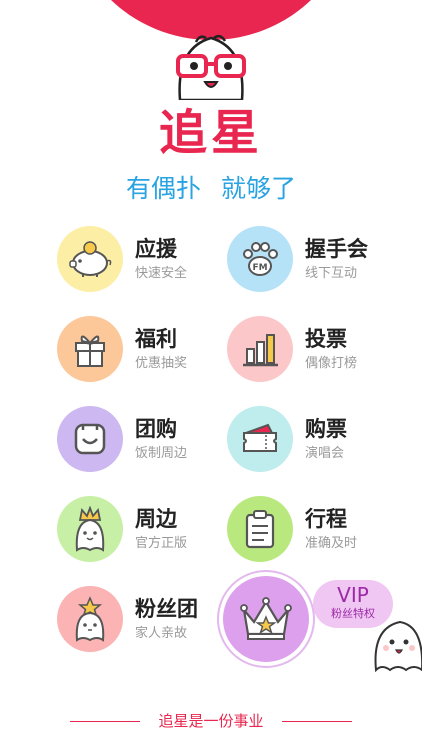  I want to click on menu-item-title: 周边, so click(156, 519).